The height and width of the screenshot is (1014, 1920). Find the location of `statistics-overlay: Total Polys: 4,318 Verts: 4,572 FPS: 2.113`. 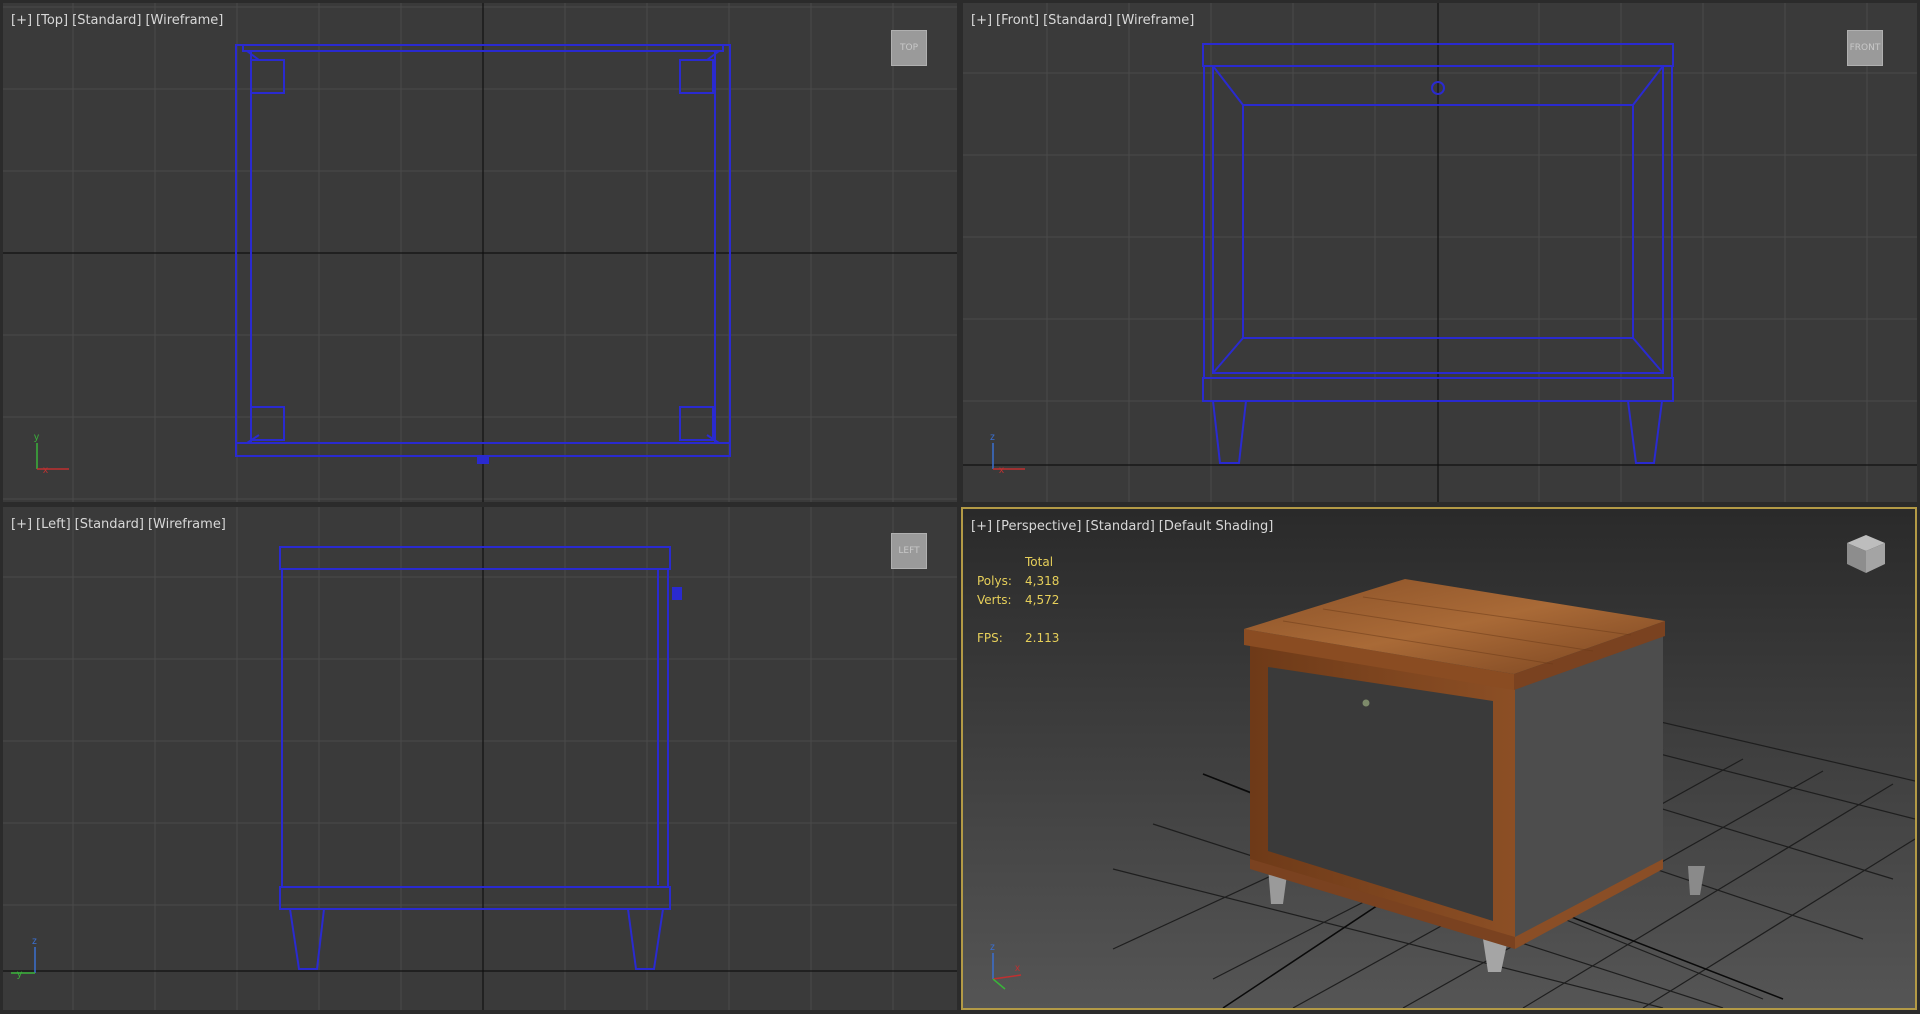

statistics-overlay: Total Polys: 4,318 Verts: 4,572 FPS: 2.113 is located at coordinates (1018, 600).